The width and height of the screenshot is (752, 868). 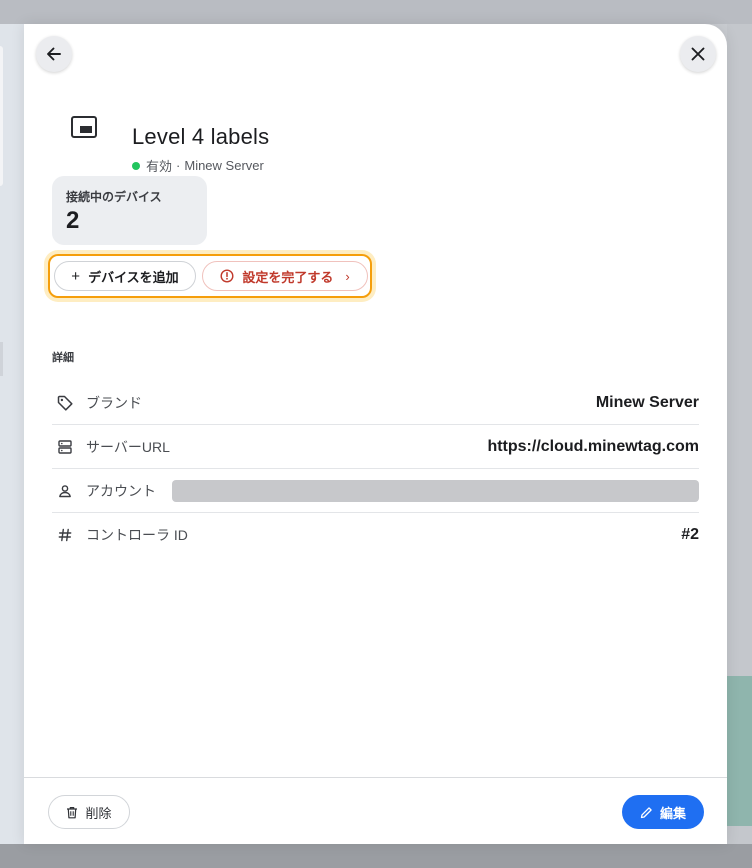 I want to click on connected-devices-label: 接続中のデバイス, so click(x=114, y=197).